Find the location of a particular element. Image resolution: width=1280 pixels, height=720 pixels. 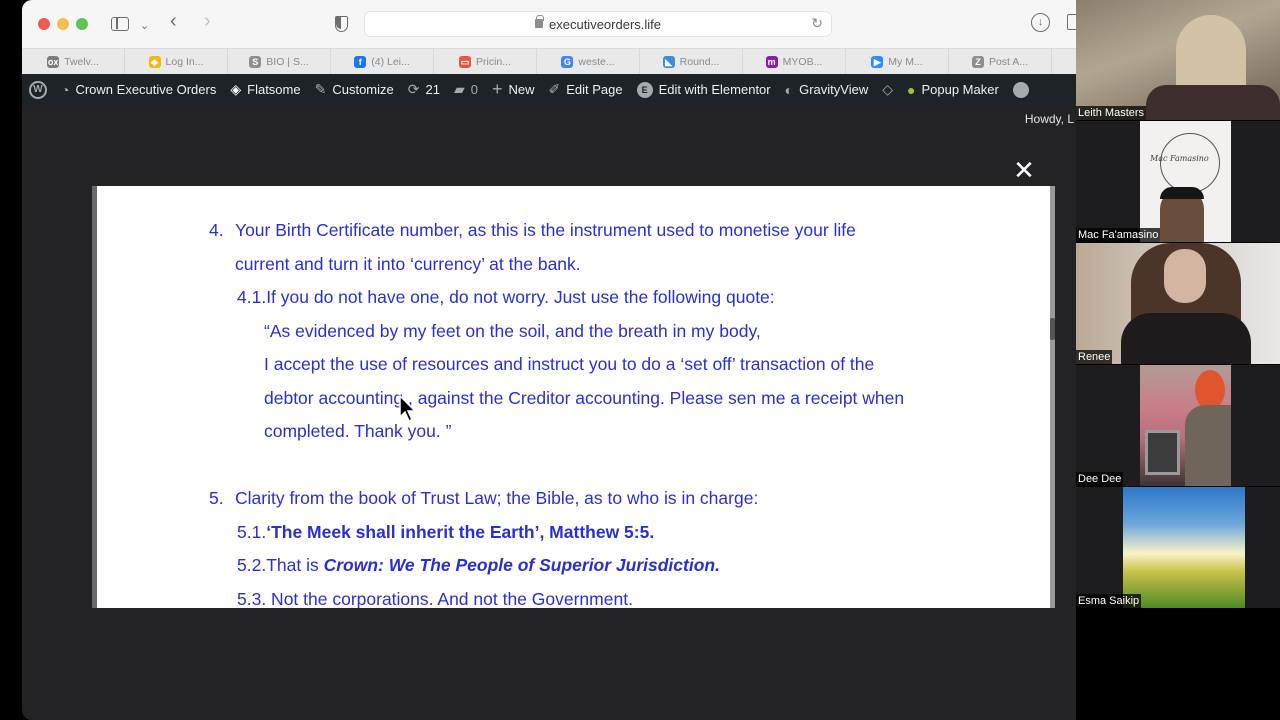

address-bar: executiveorders.life ↻ is located at coordinates (598, 24).